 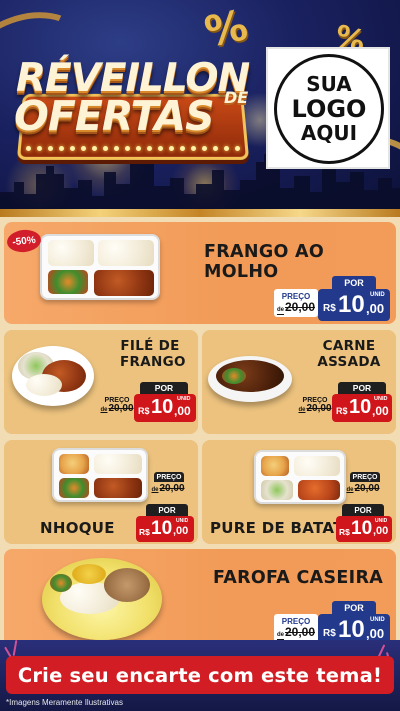 I want to click on logo-text-line2: LOGO, so click(x=329, y=108).